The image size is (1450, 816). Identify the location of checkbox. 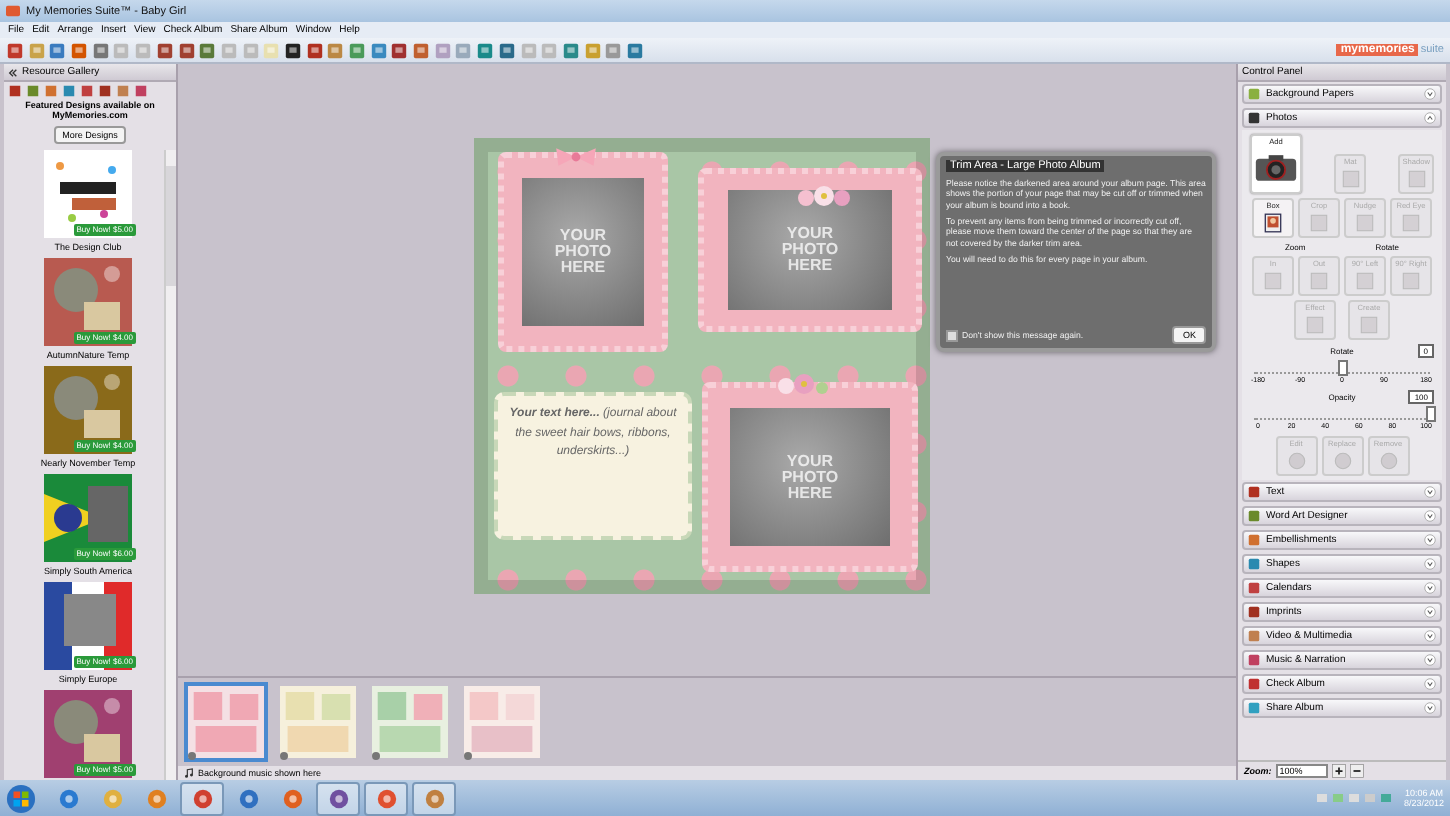
(952, 335).